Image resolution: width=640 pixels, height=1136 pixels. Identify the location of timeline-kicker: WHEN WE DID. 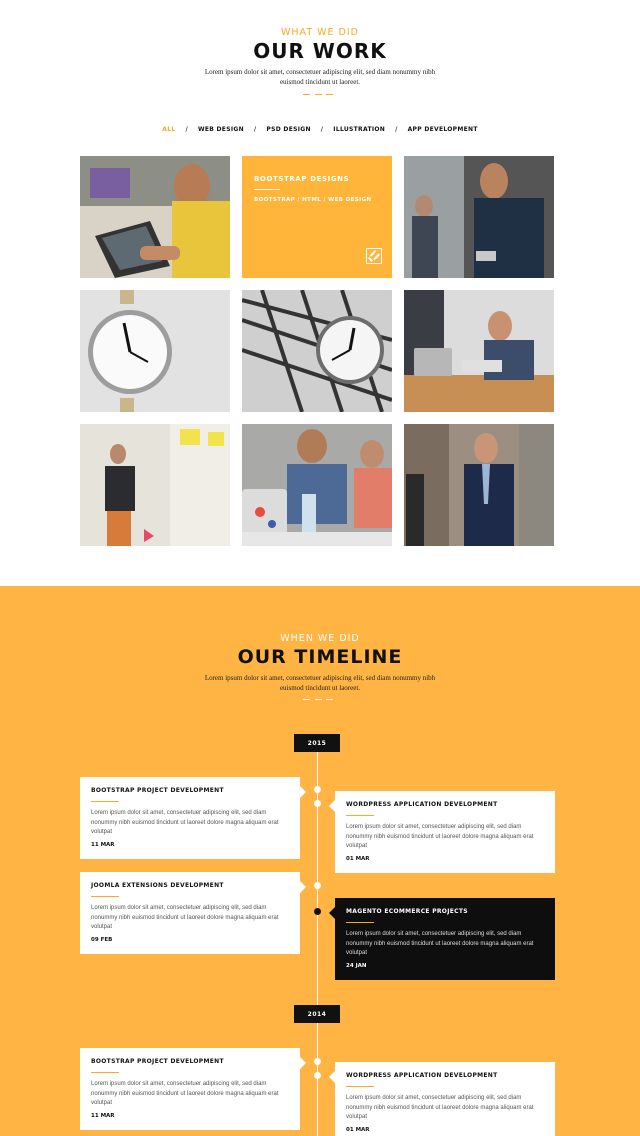
(320, 638).